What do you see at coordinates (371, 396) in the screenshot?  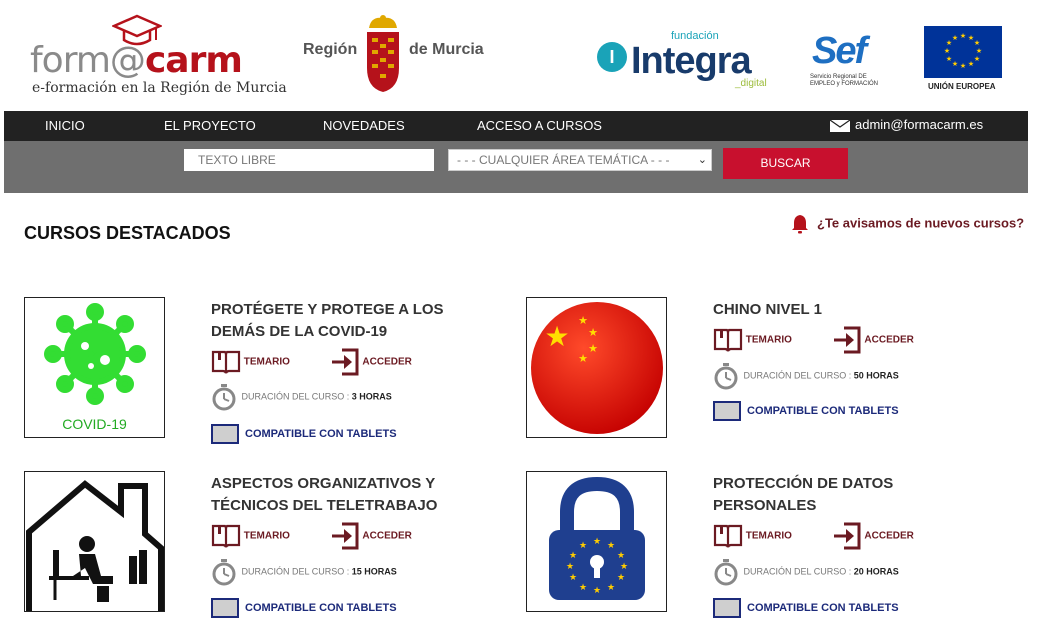 I see `duration-value: 3 HORAS` at bounding box center [371, 396].